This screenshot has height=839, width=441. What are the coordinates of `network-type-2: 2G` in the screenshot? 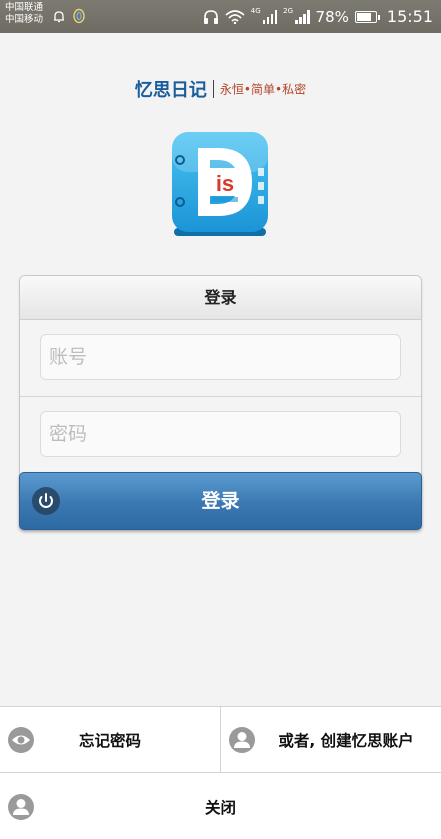 It's located at (288, 10).